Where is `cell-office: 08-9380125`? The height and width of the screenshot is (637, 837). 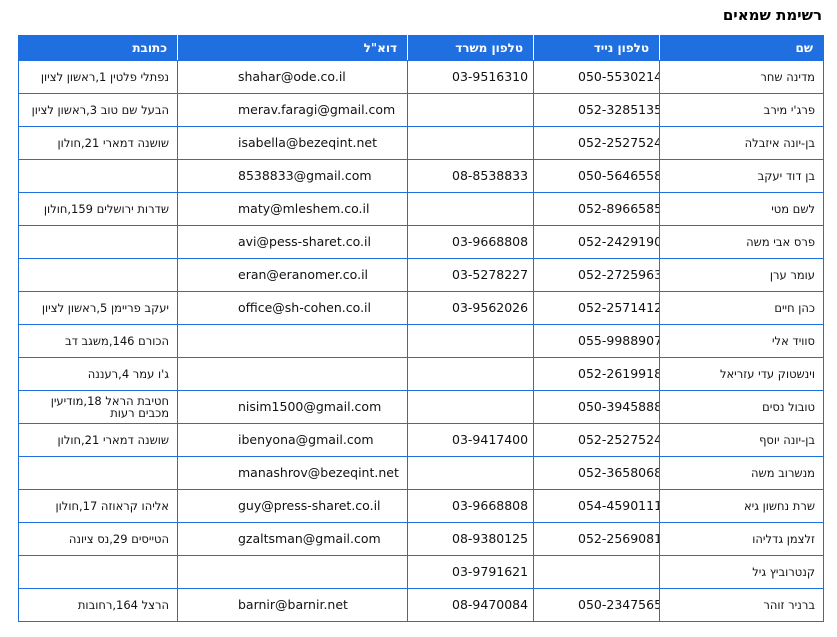 cell-office: 08-9380125 is located at coordinates (470, 539).